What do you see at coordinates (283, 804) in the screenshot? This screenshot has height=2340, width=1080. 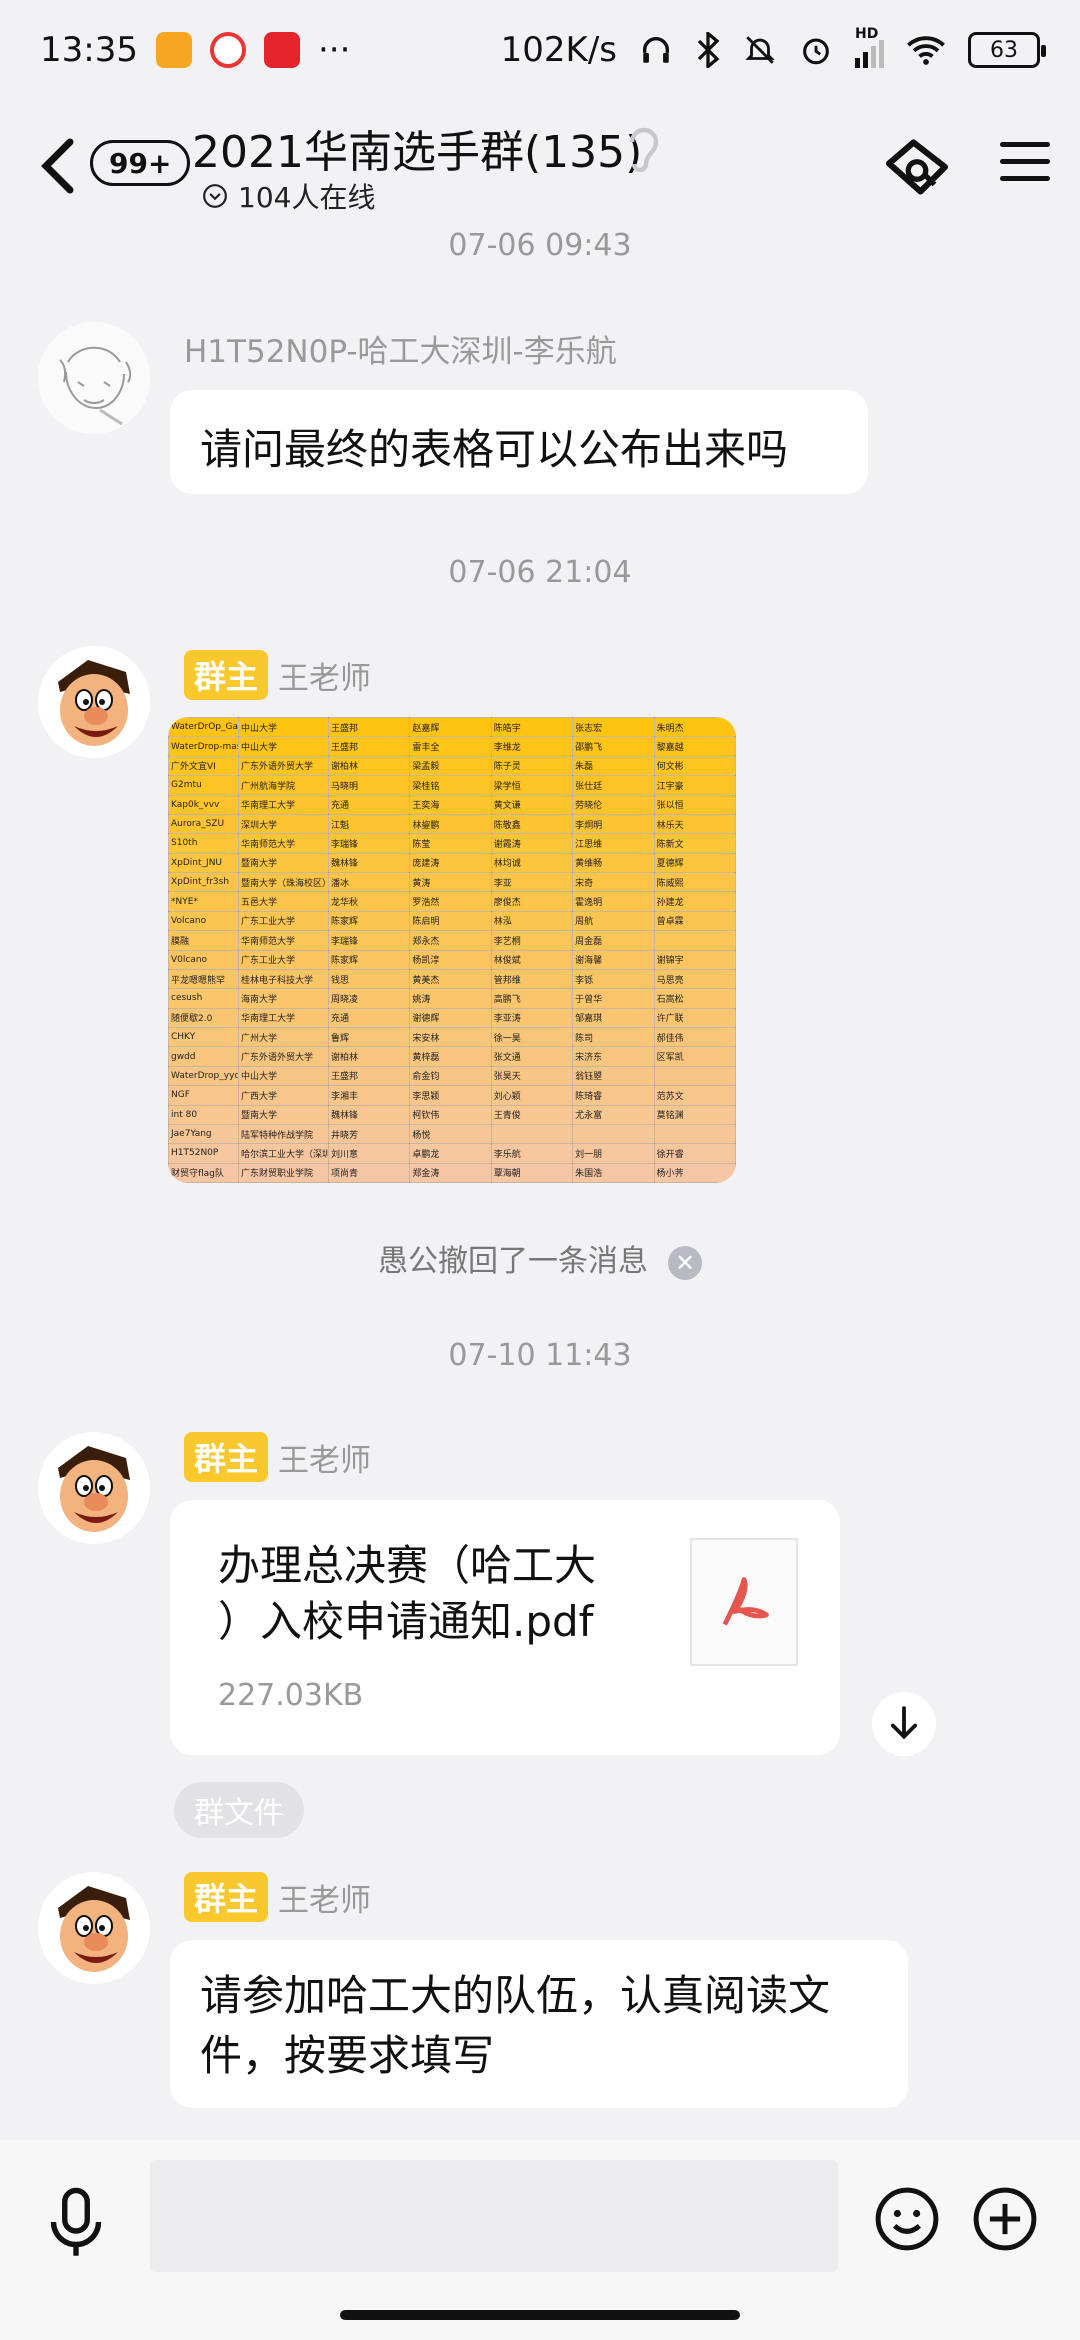 I see `table-cell: 华南理工大学` at bounding box center [283, 804].